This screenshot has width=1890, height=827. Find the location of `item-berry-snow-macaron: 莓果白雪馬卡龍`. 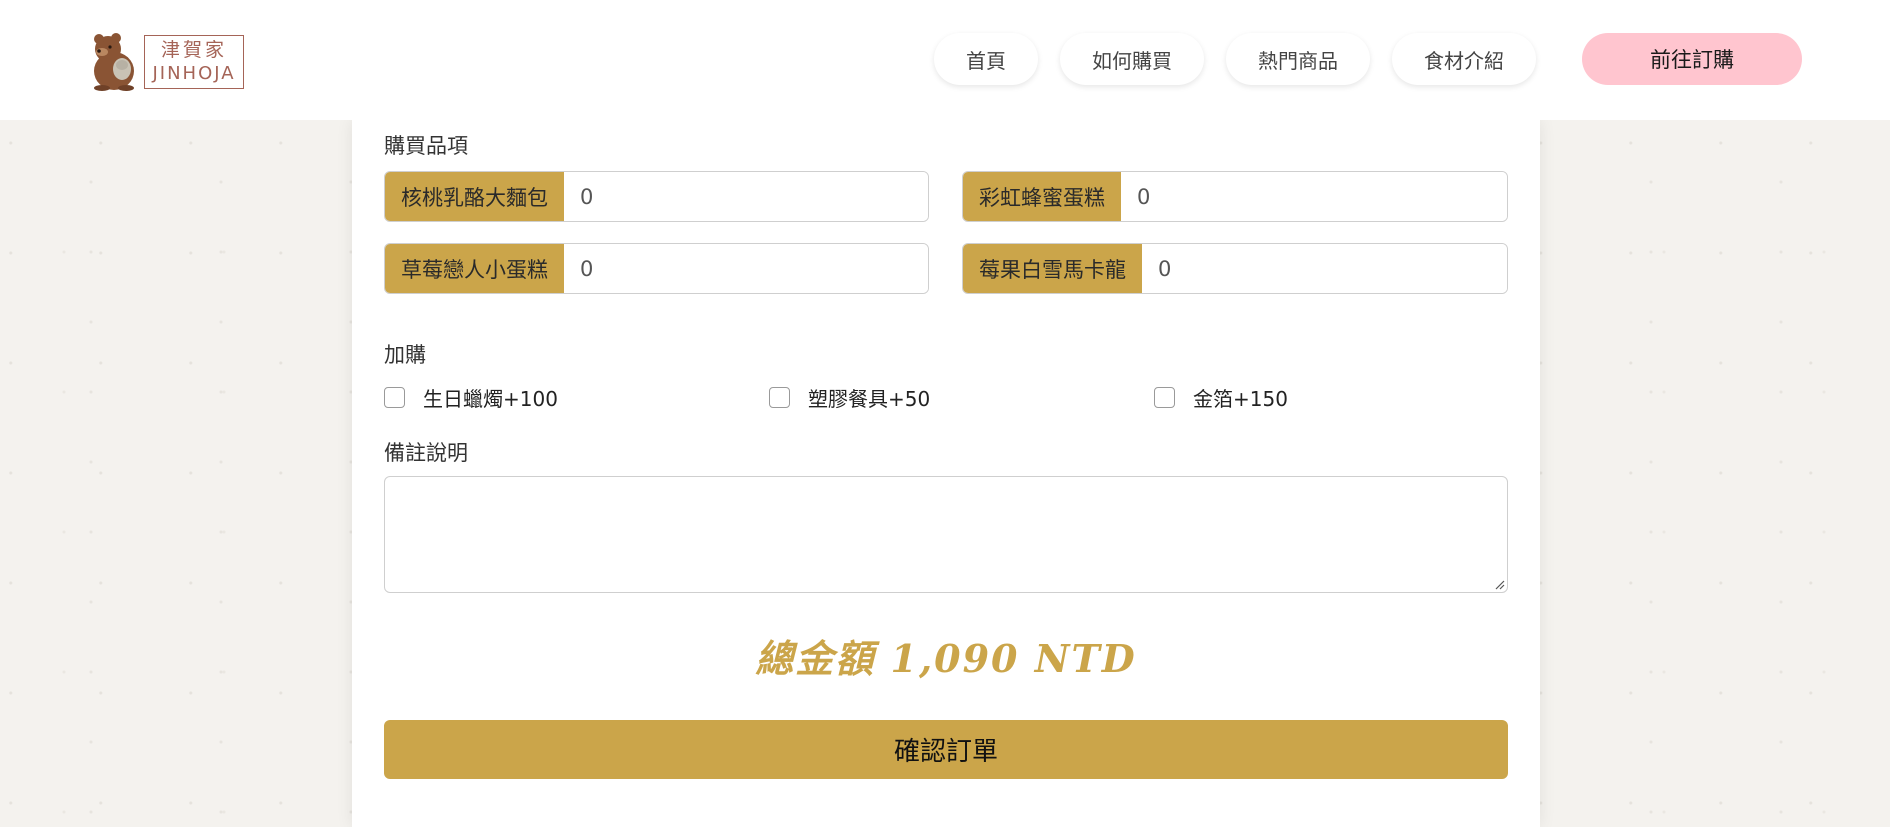

item-berry-snow-macaron: 莓果白雪馬卡龍 is located at coordinates (1235, 268).